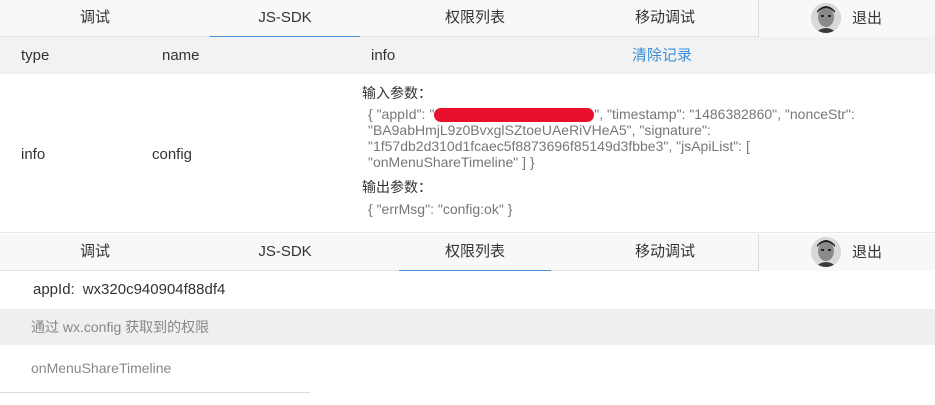 This screenshot has height=405, width=935. I want to click on log-name: config, so click(172, 154).